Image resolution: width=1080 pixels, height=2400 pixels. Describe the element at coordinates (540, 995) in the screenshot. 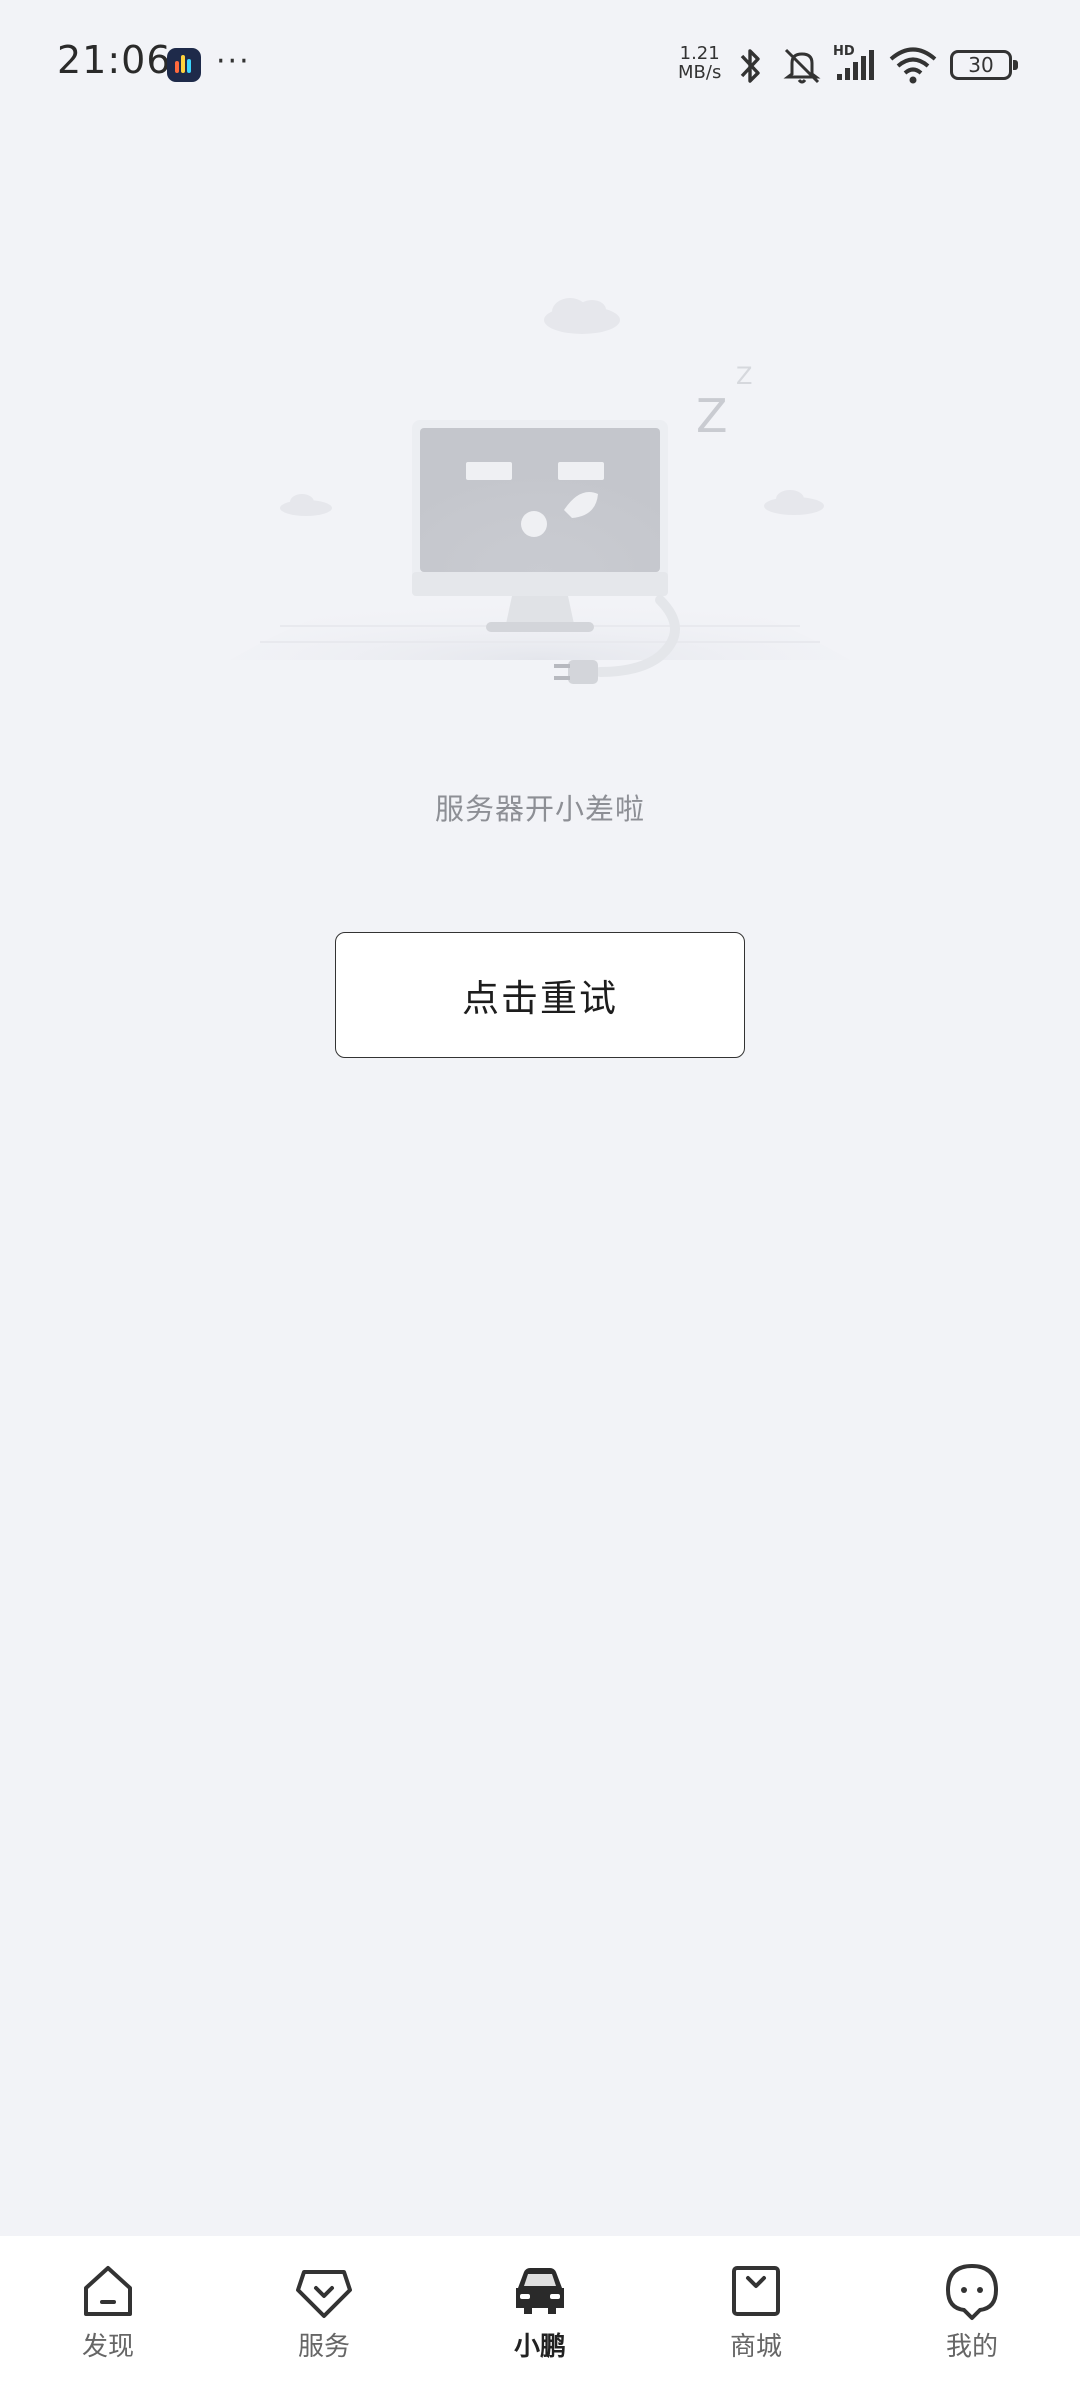

I see `retry-button: 点击重试` at that location.